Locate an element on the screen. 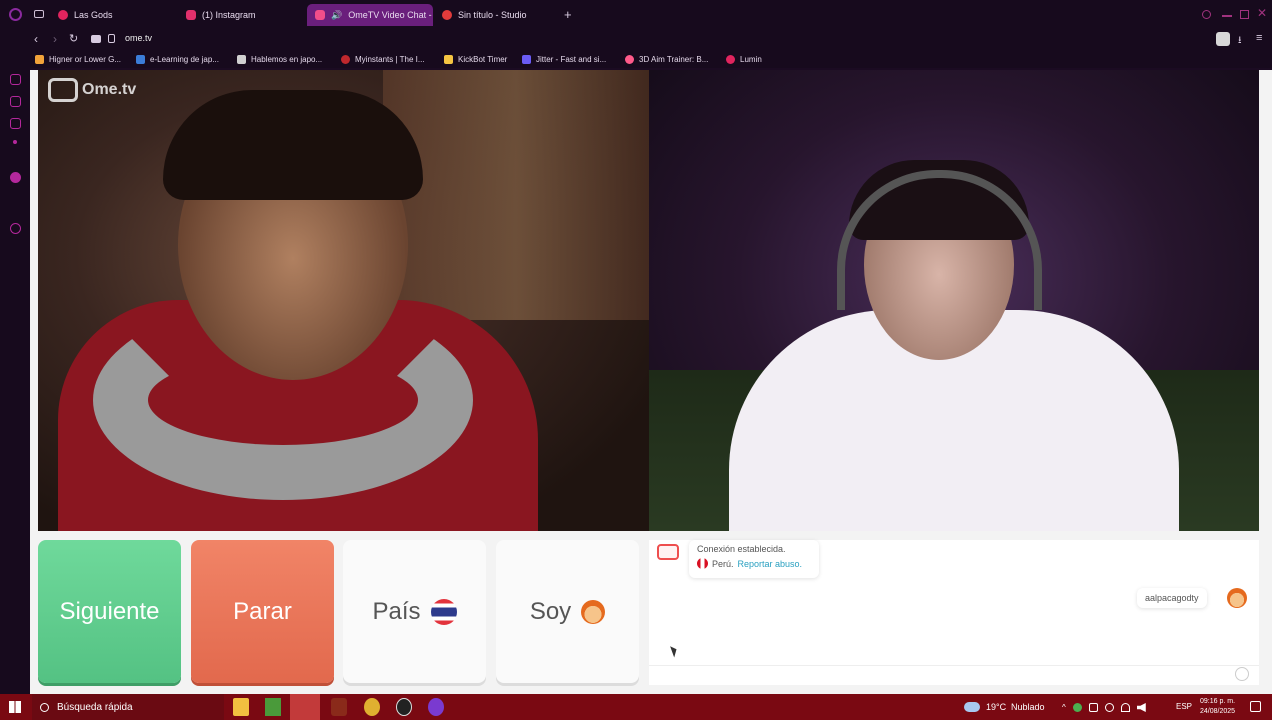 The image size is (1272, 720). weather-temp: 19°C is located at coordinates (996, 707).